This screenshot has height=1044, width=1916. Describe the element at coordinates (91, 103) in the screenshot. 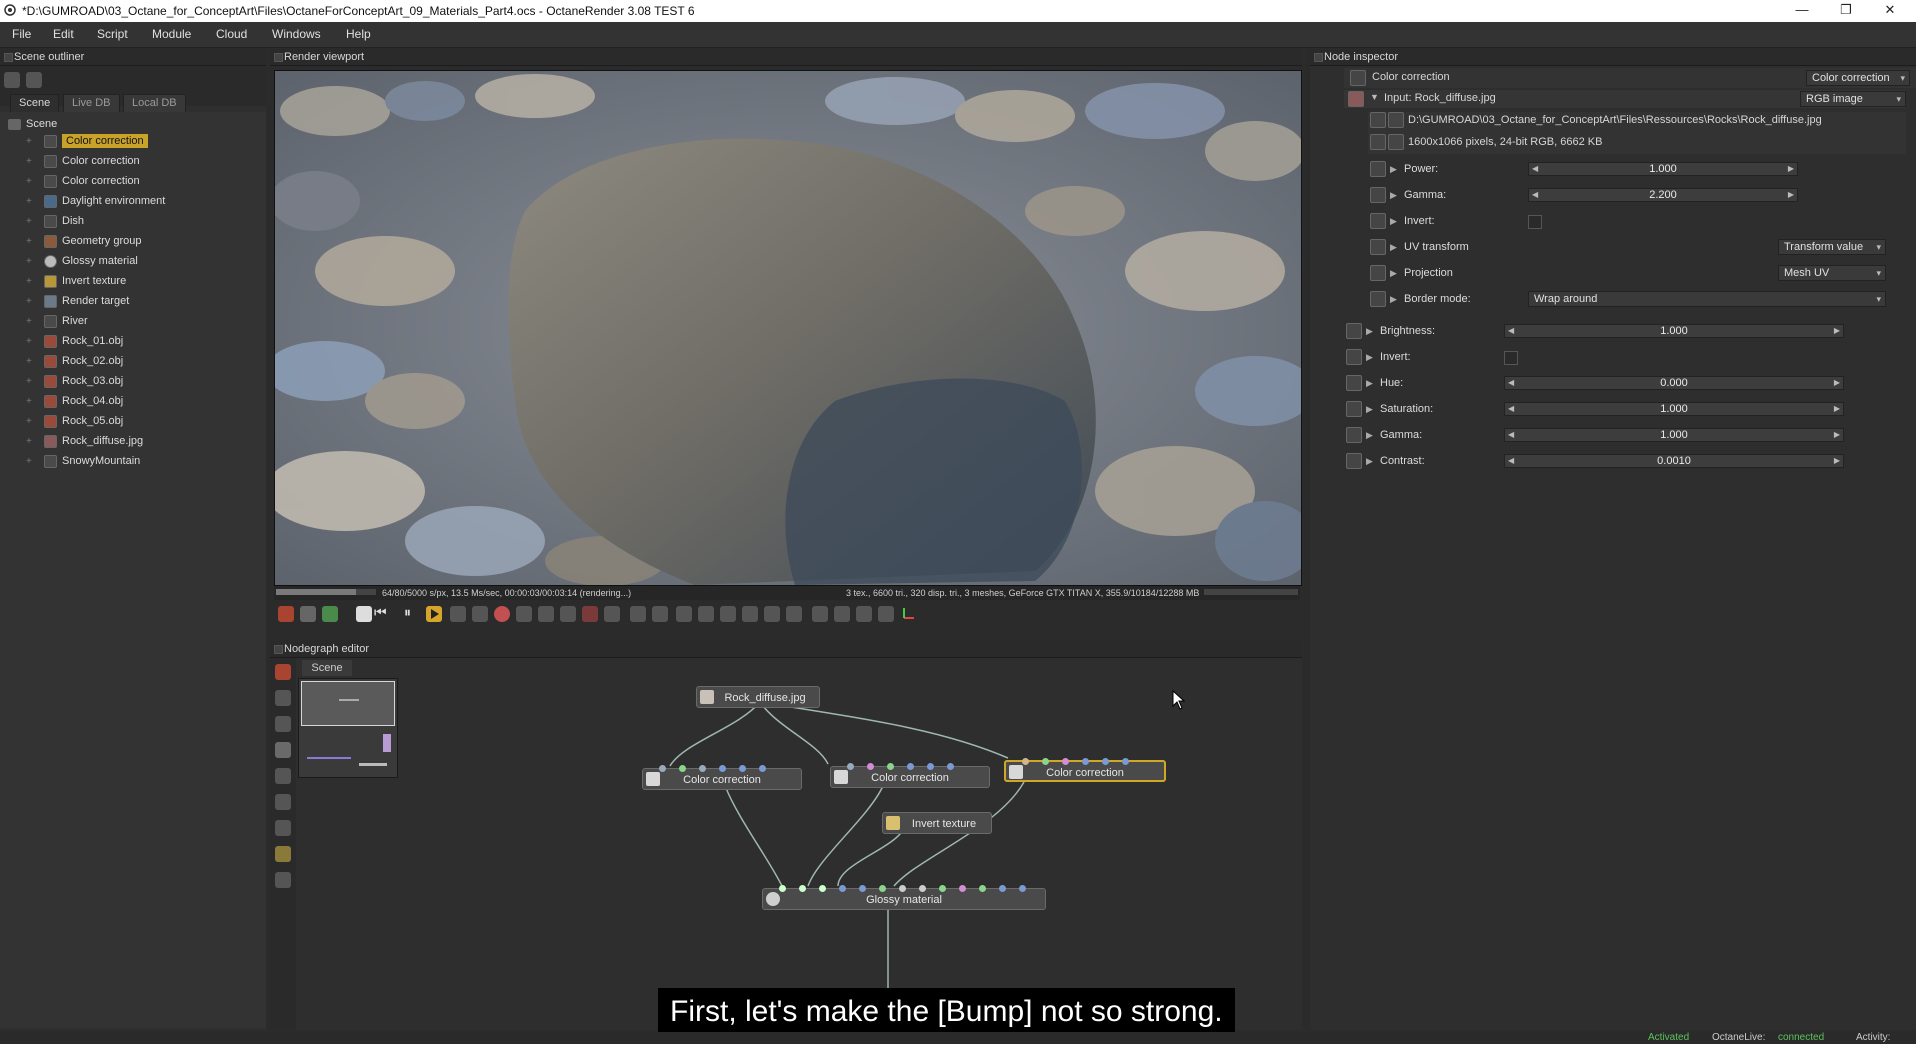

I see `tab-live-db: Live DB` at that location.